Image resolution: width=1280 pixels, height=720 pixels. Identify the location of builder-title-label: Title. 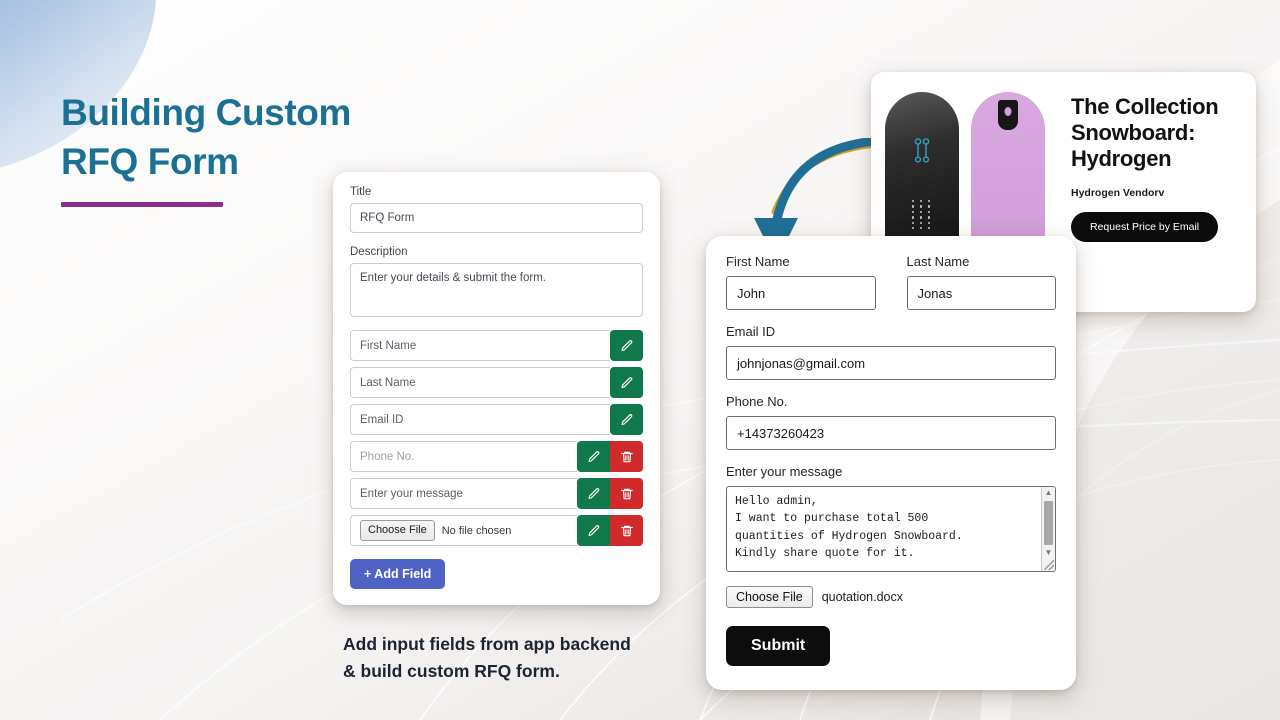
(361, 192).